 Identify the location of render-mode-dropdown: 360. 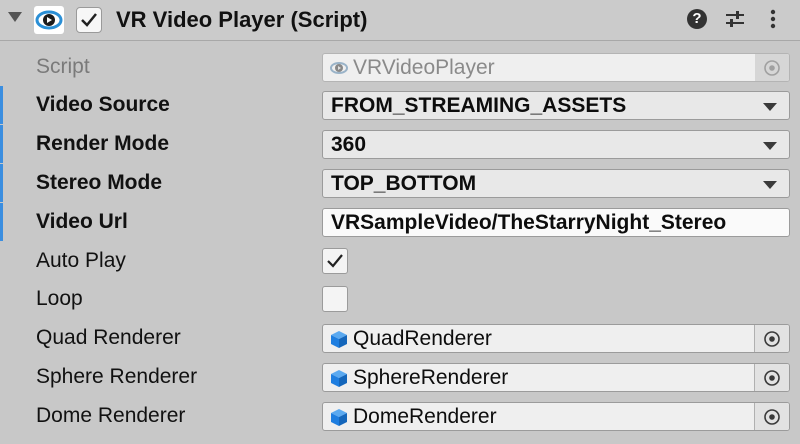
(556, 144).